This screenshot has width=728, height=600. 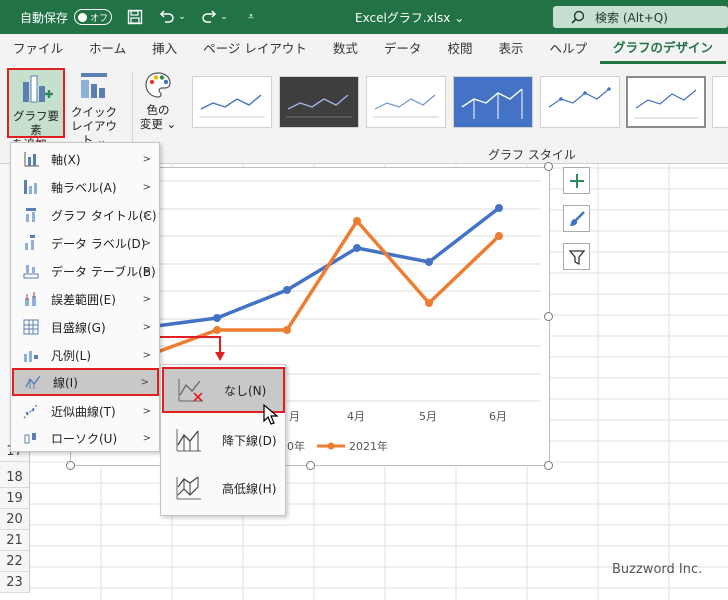 What do you see at coordinates (85, 243) in the screenshot?
I see `menu-item-data-labels: データ ラベル(D) >` at bounding box center [85, 243].